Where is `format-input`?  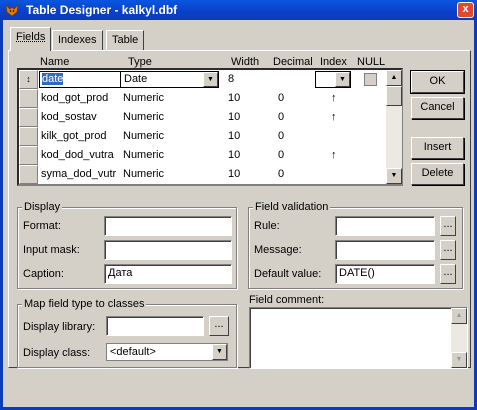 format-input is located at coordinates (168, 226).